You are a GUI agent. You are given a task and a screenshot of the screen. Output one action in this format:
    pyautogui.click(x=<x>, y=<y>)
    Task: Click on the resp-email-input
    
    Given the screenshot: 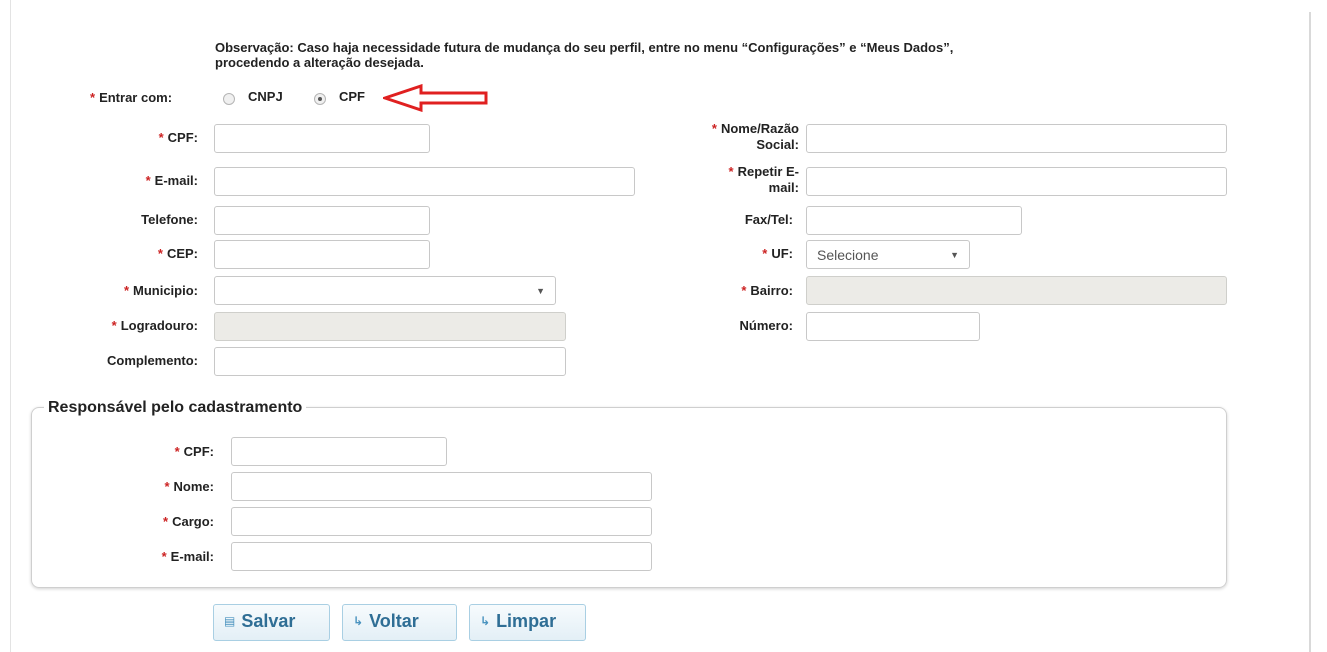 What is the action you would take?
    pyautogui.click(x=441, y=556)
    